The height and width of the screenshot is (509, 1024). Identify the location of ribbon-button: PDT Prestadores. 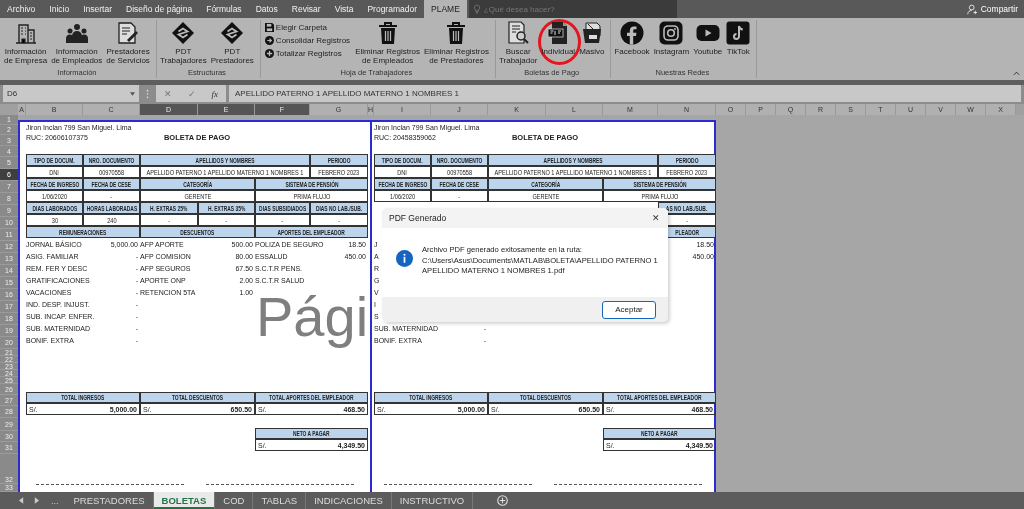
(232, 43).